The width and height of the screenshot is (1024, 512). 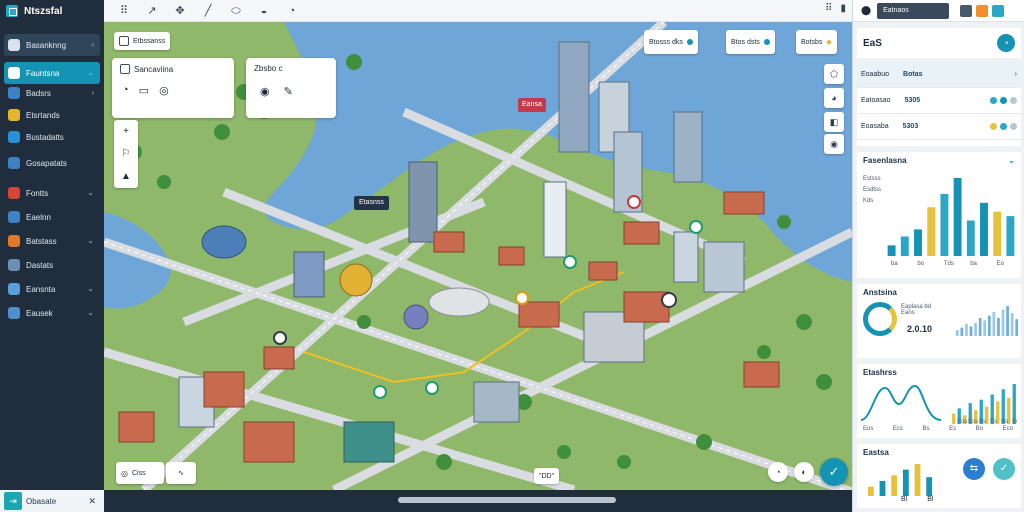 What do you see at coordinates (14, 93) in the screenshot?
I see `globe-icon` at bounding box center [14, 93].